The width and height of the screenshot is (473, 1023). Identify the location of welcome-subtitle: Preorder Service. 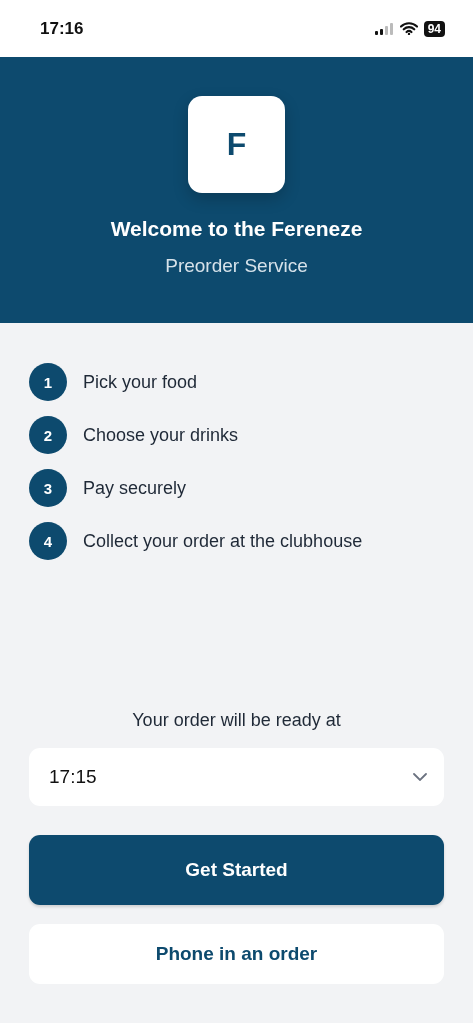
(236, 266).